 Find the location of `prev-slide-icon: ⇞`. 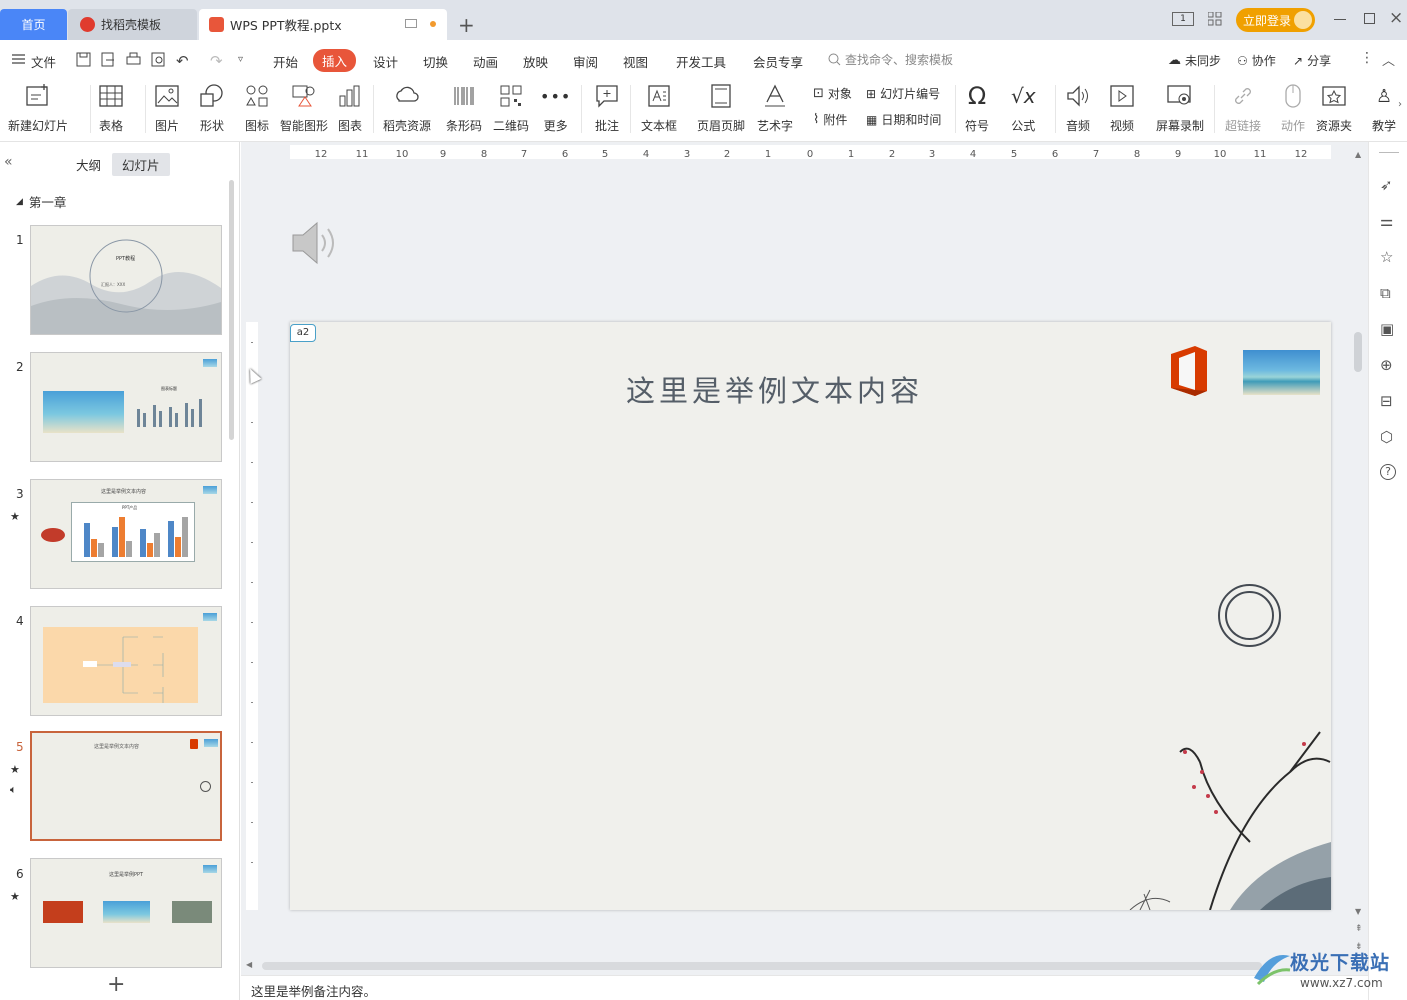

prev-slide-icon: ⇞ is located at coordinates (1359, 929).